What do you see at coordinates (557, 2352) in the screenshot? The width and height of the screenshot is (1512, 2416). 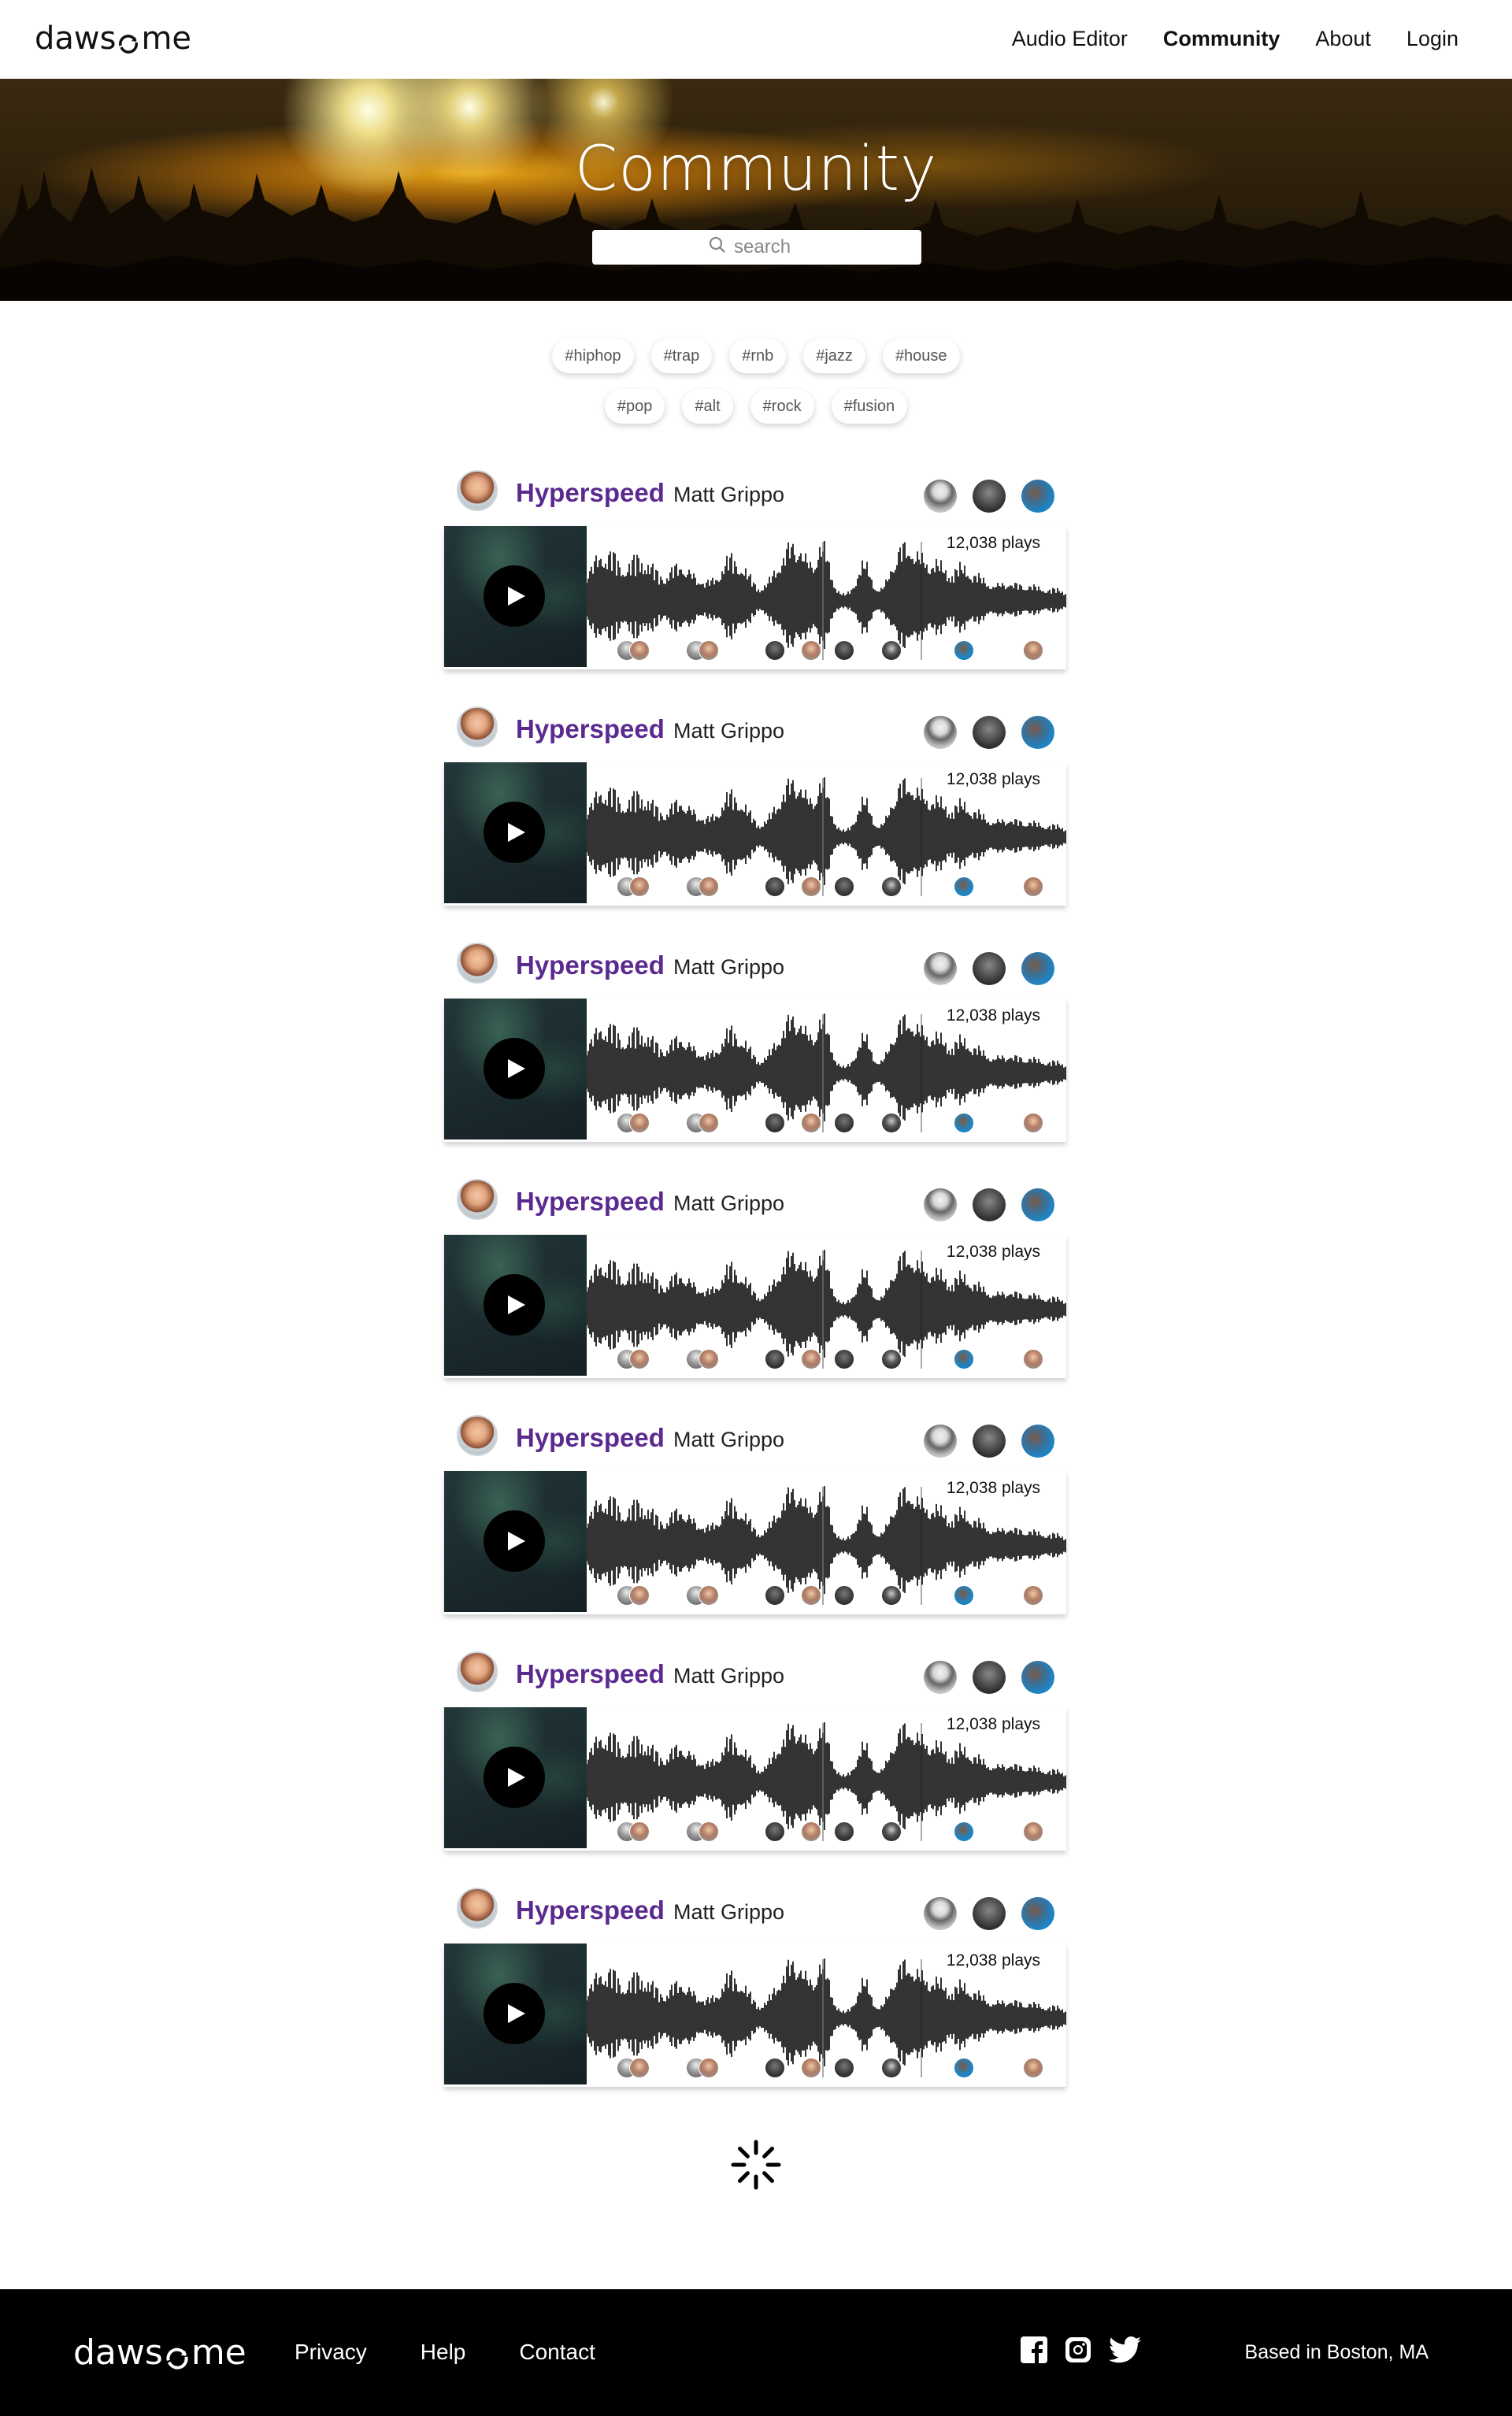 I see `footer-link-contact: Contact` at bounding box center [557, 2352].